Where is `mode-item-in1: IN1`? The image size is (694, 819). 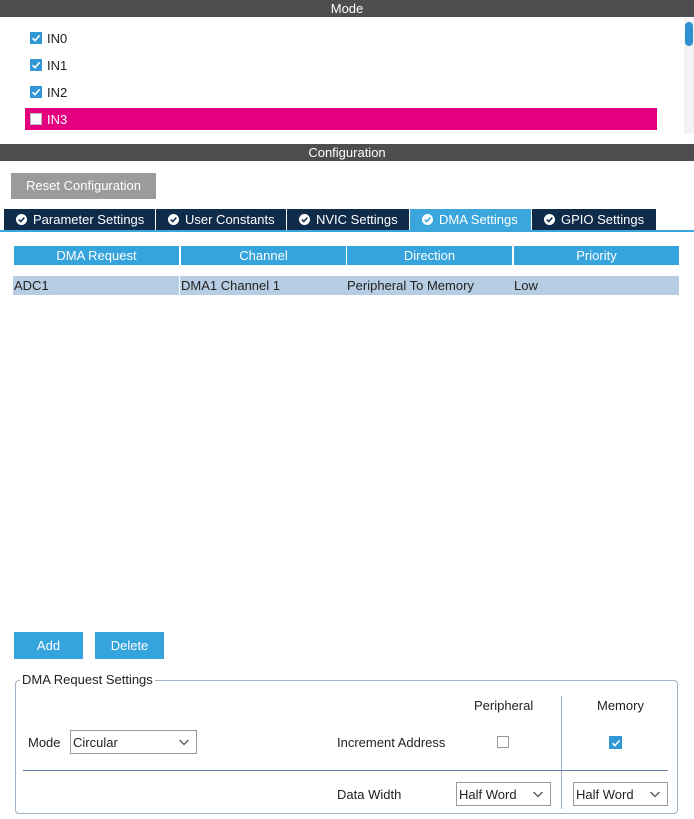
mode-item-in1: IN1 is located at coordinates (341, 65).